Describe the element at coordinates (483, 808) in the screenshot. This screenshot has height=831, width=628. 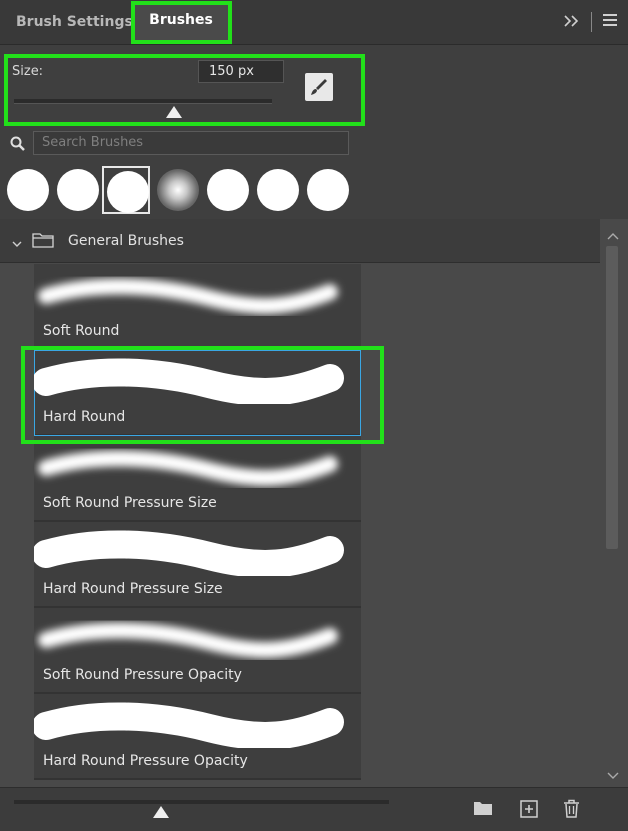
I see `new-group-icon` at that location.